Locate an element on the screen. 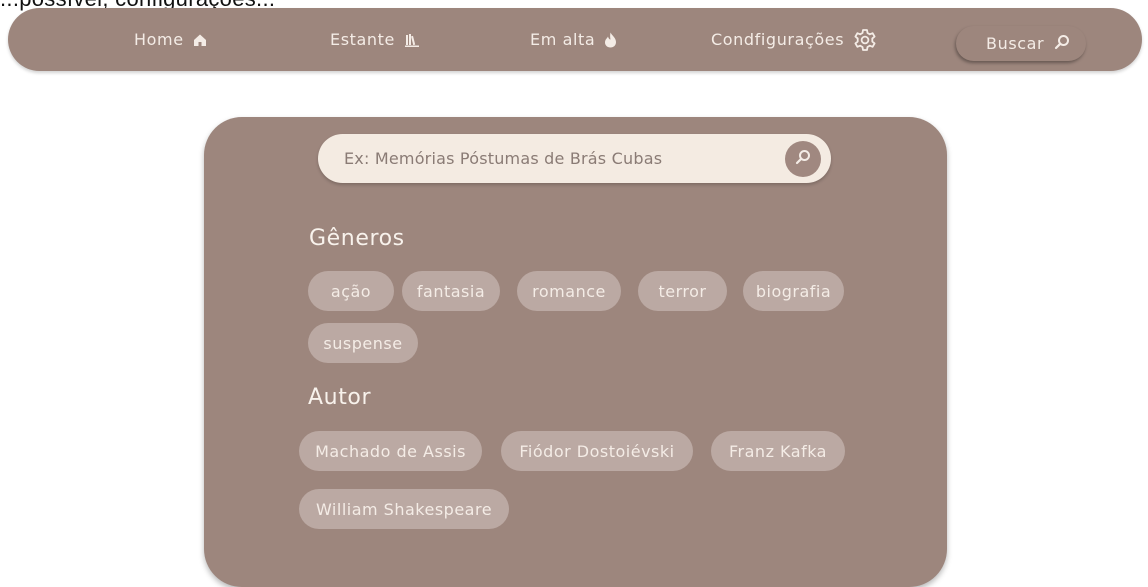 The width and height of the screenshot is (1148, 587). genre-chip: suspense is located at coordinates (363, 343).